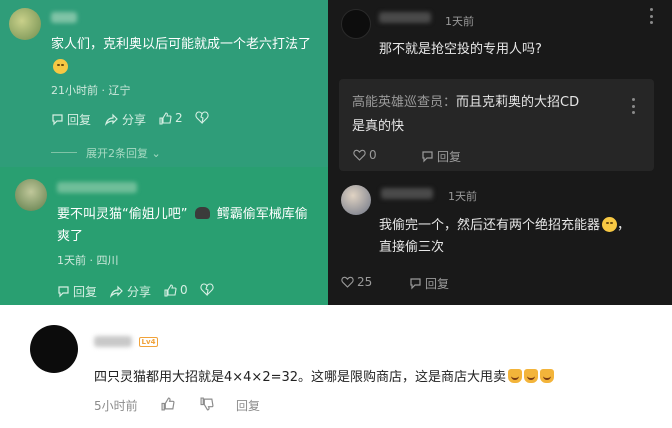  I want to click on comment-meta: 21小时前 · 辽宁, so click(91, 90).